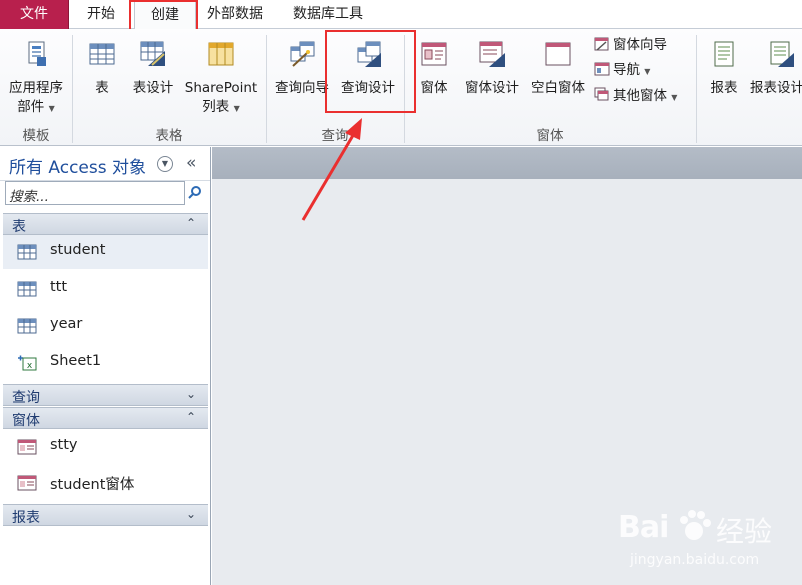  I want to click on sharepoint-label-2: 列表, so click(216, 107).